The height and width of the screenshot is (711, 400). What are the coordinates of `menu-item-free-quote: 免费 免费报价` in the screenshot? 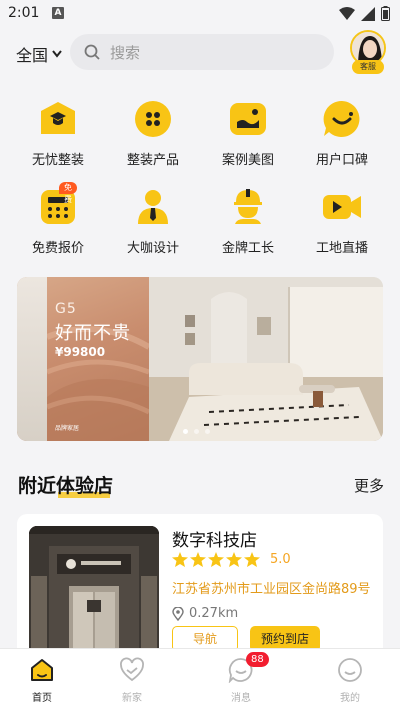 It's located at (58, 219).